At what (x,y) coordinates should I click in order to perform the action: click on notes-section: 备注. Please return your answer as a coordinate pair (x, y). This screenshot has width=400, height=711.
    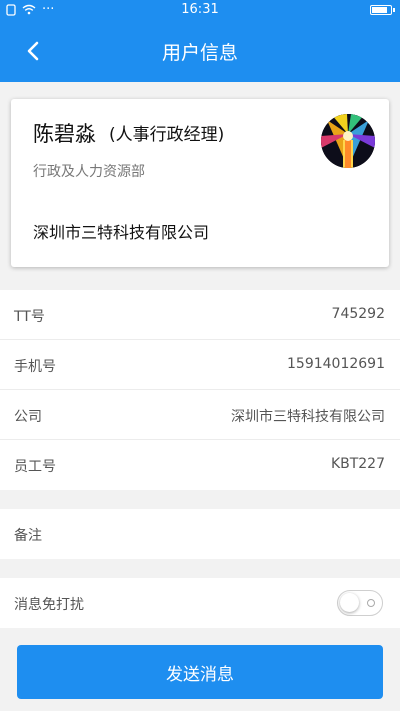
    Looking at the image, I should click on (200, 534).